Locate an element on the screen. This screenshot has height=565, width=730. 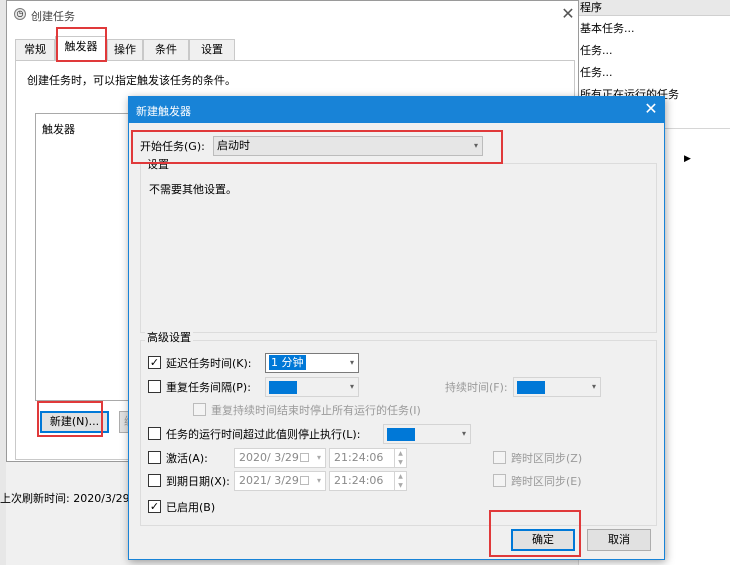
activate-date-value: 2020/ 3/29 is located at coordinates (269, 457).